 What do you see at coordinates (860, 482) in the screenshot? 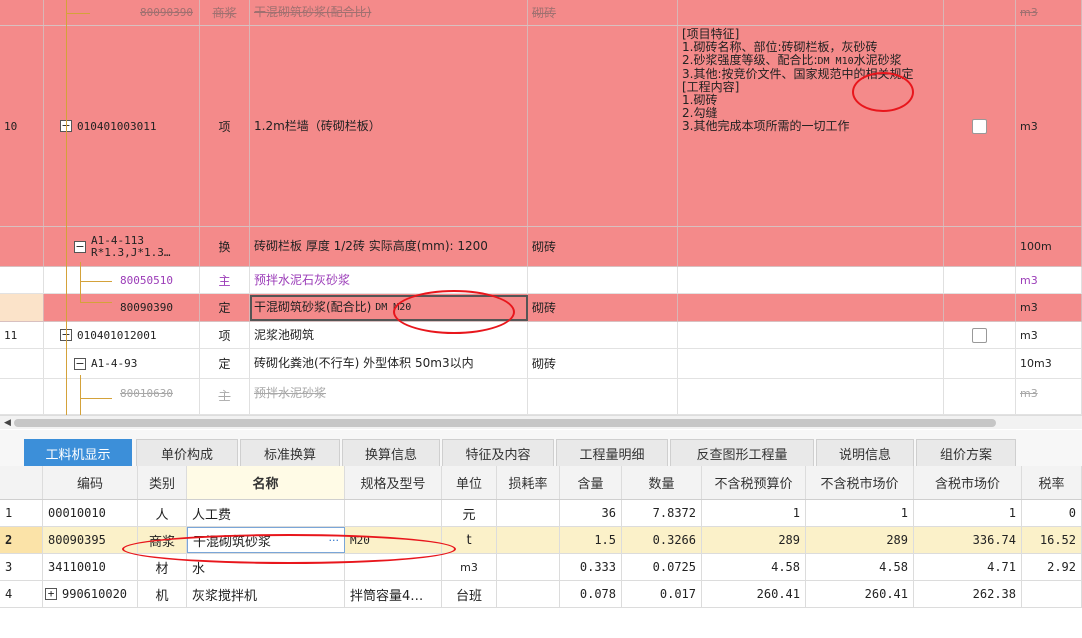
I see `header-market-price: 不含税市场价` at bounding box center [860, 482].